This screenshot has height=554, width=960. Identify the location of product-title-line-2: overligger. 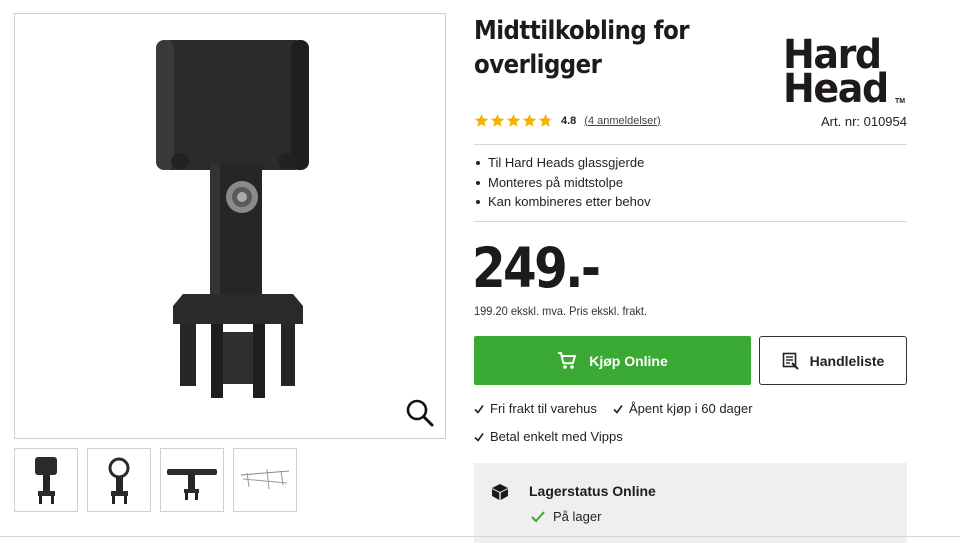
(538, 65).